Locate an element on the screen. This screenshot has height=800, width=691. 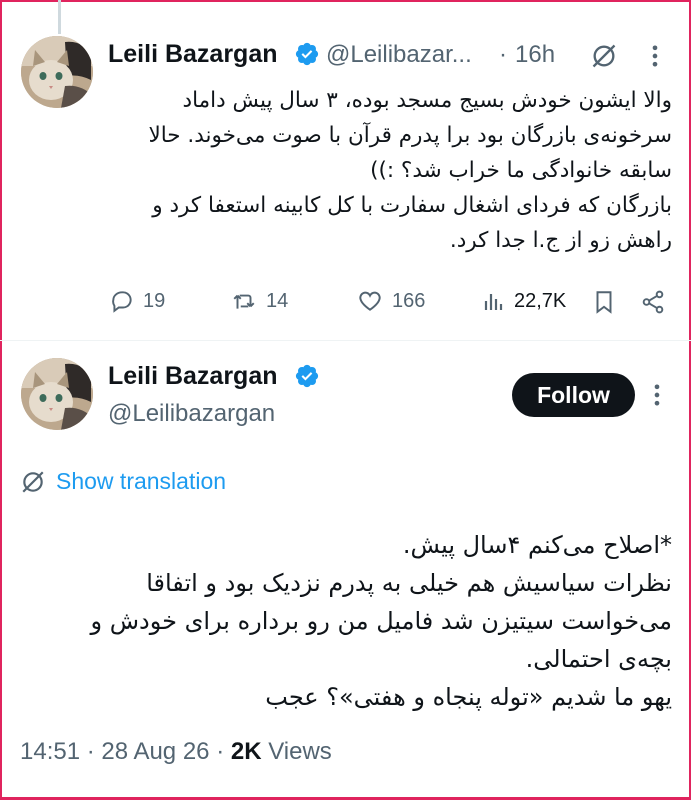
share-icon is located at coordinates (653, 302).